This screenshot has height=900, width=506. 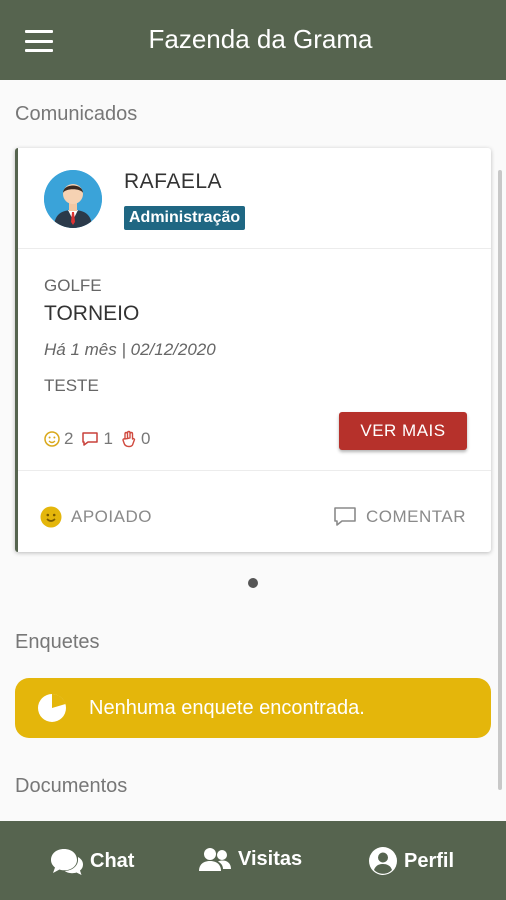 I want to click on support-button: APOIADO, so click(x=96, y=517).